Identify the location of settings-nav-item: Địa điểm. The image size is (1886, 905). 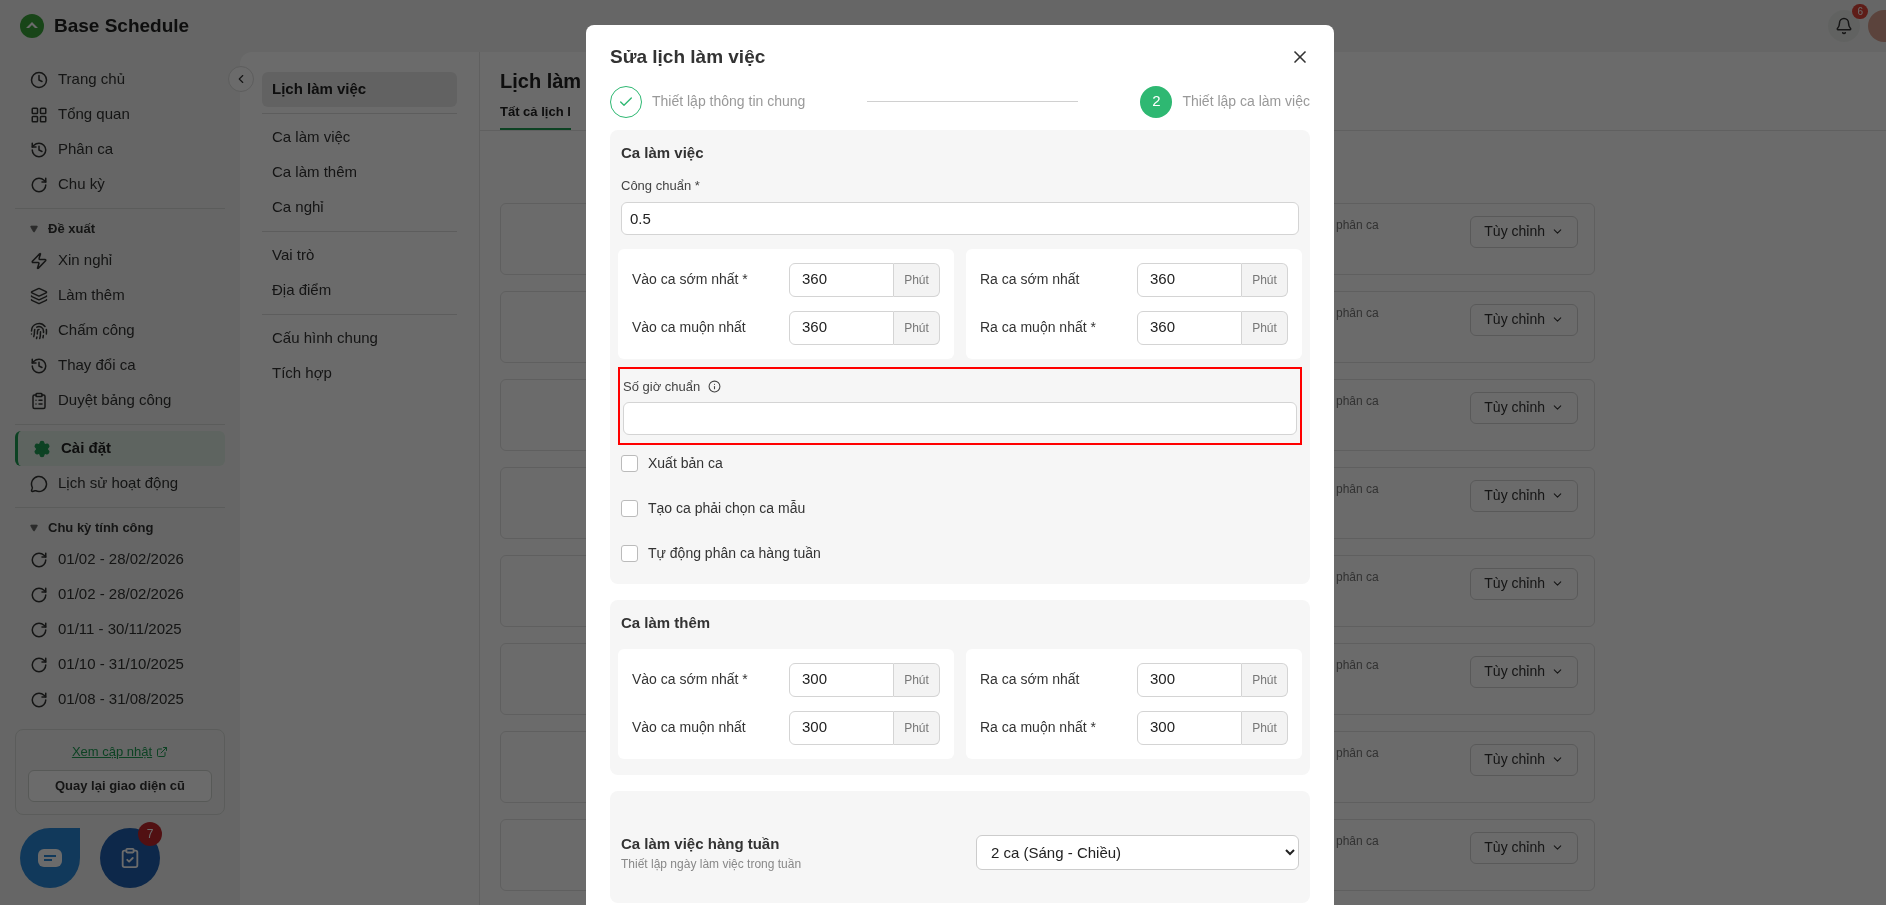
(359, 290).